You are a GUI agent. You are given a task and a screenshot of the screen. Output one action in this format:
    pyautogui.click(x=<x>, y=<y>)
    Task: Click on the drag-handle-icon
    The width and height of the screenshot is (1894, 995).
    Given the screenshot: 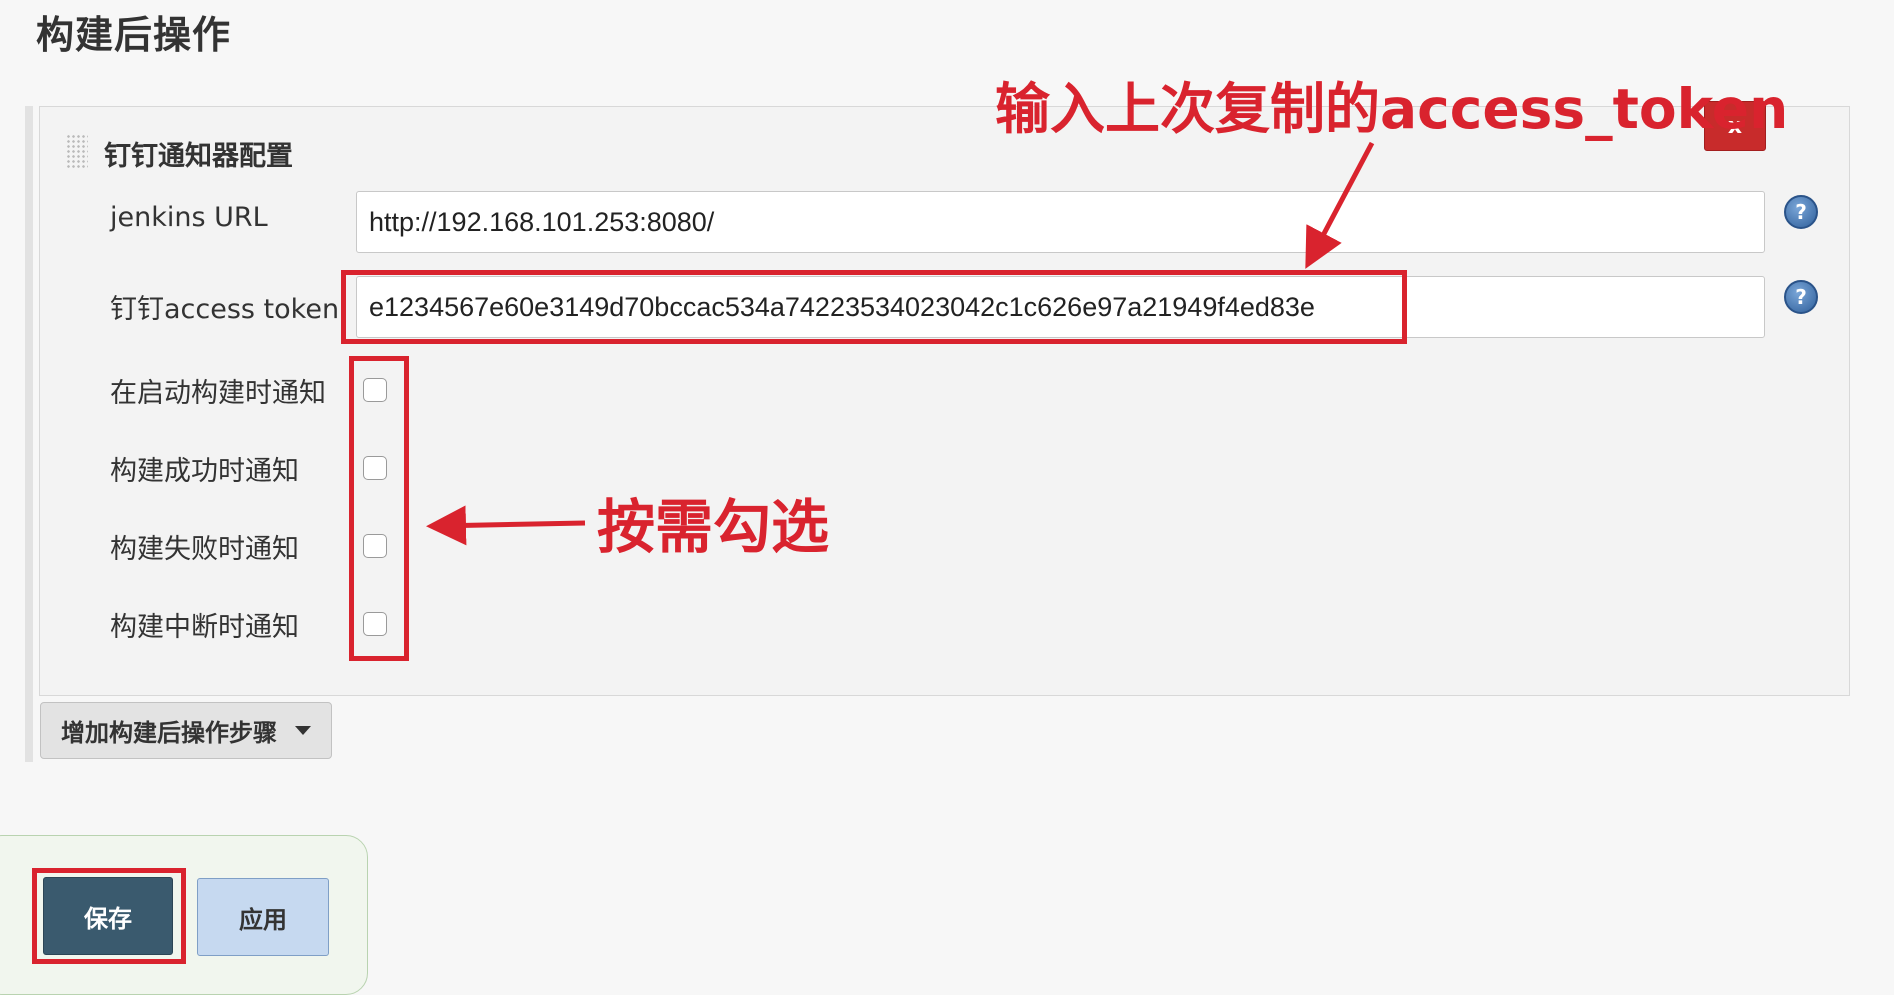 What is the action you would take?
    pyautogui.click(x=77, y=152)
    